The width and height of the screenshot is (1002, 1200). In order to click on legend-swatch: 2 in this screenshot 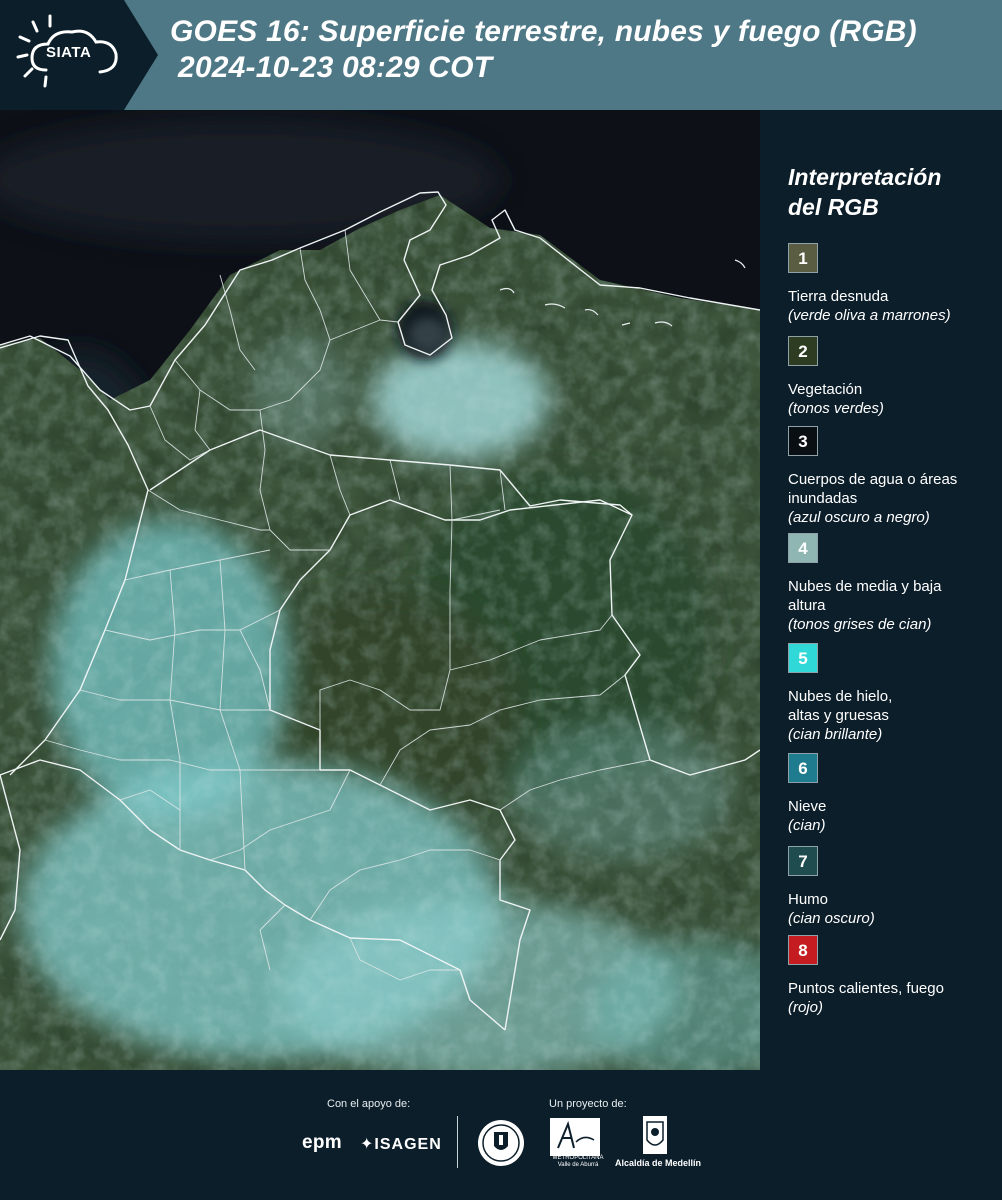, I will do `click(803, 351)`.